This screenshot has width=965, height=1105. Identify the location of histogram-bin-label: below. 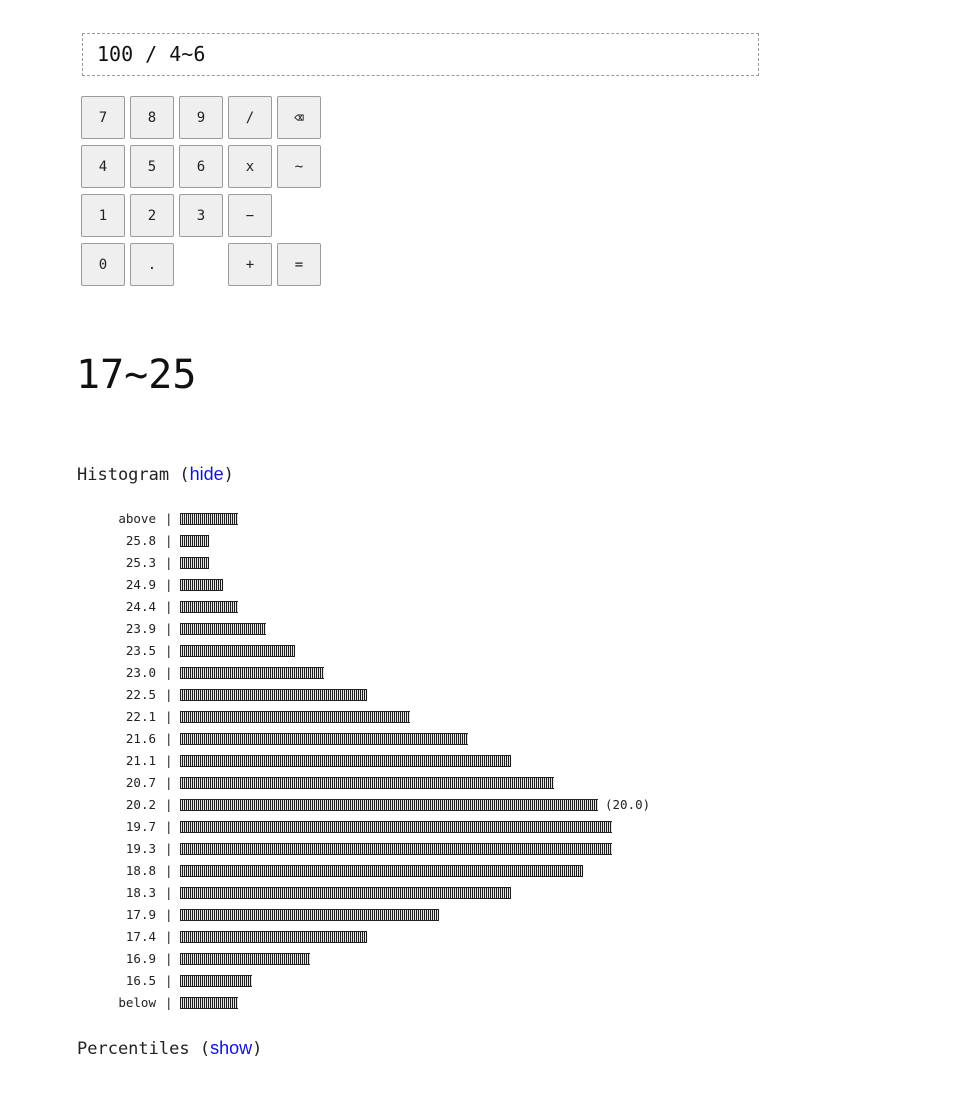
(137, 1002).